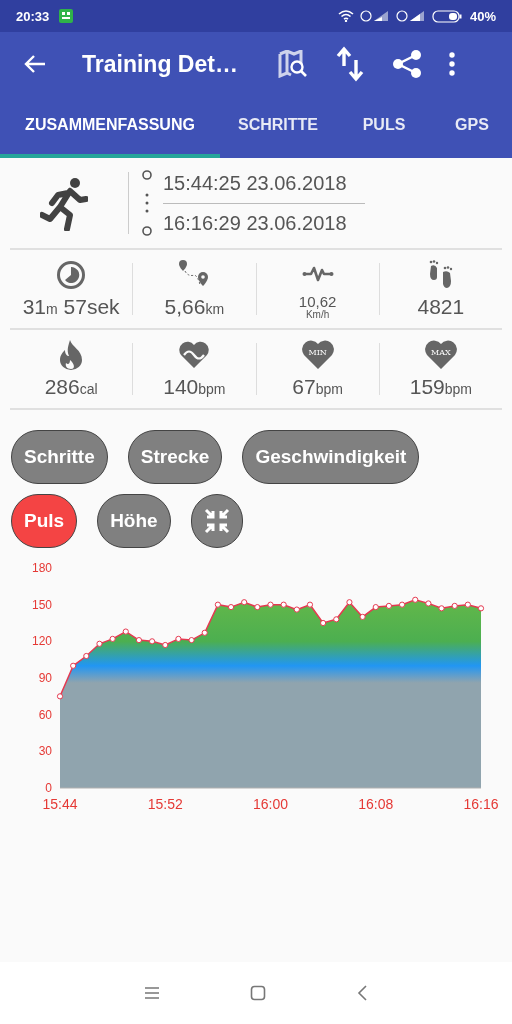 This screenshot has width=512, height=1024. I want to click on stat-value: 4821, so click(441, 307).